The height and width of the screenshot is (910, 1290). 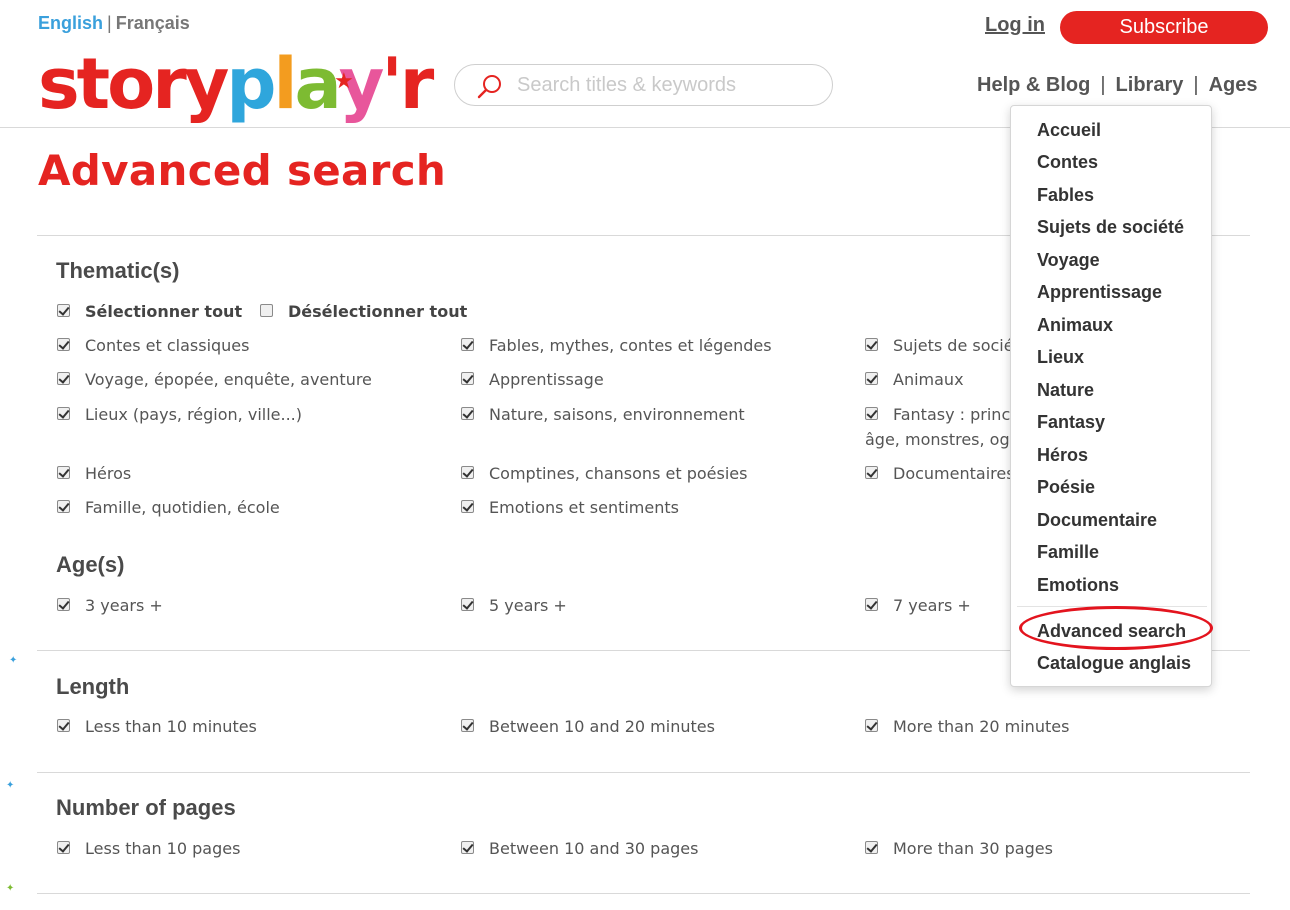 What do you see at coordinates (90, 564) in the screenshot?
I see `ages-title: Age(s)` at bounding box center [90, 564].